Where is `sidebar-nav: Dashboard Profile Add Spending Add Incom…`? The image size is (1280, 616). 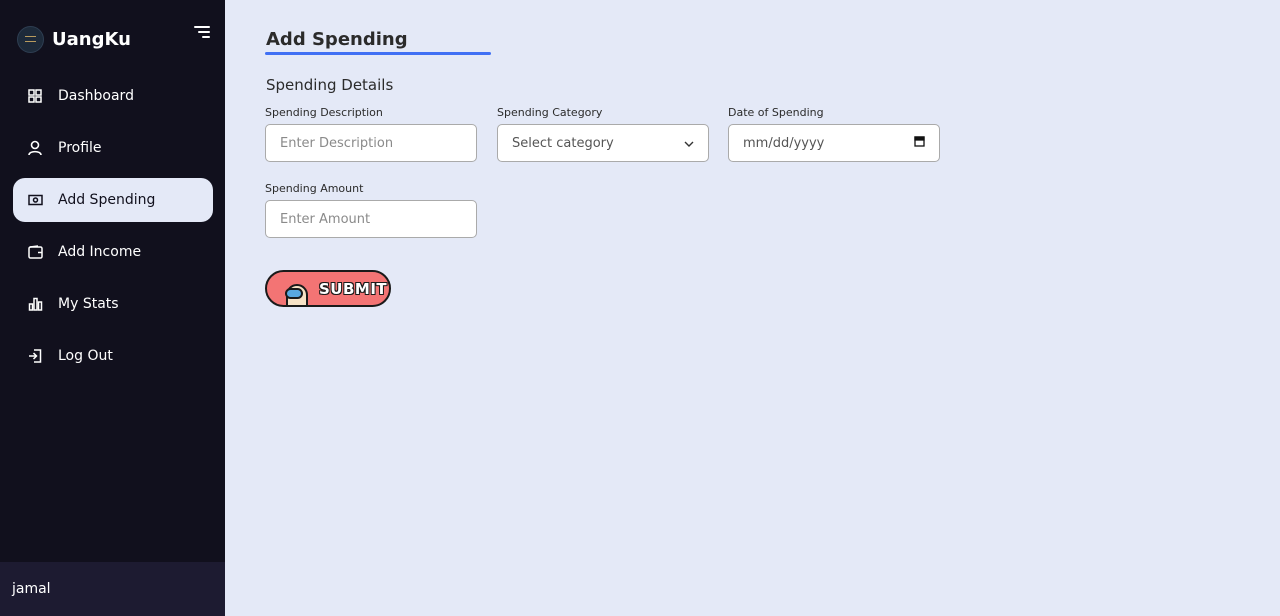 sidebar-nav: Dashboard Profile Add Spending Add Incom… is located at coordinates (113, 230).